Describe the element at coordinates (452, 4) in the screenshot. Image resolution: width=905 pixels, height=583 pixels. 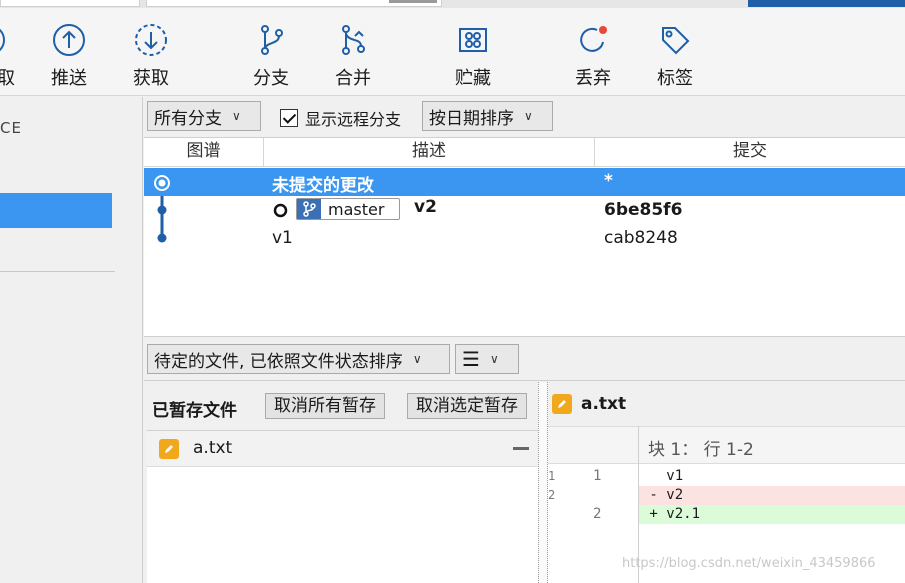
I see `window-tab-strip` at that location.